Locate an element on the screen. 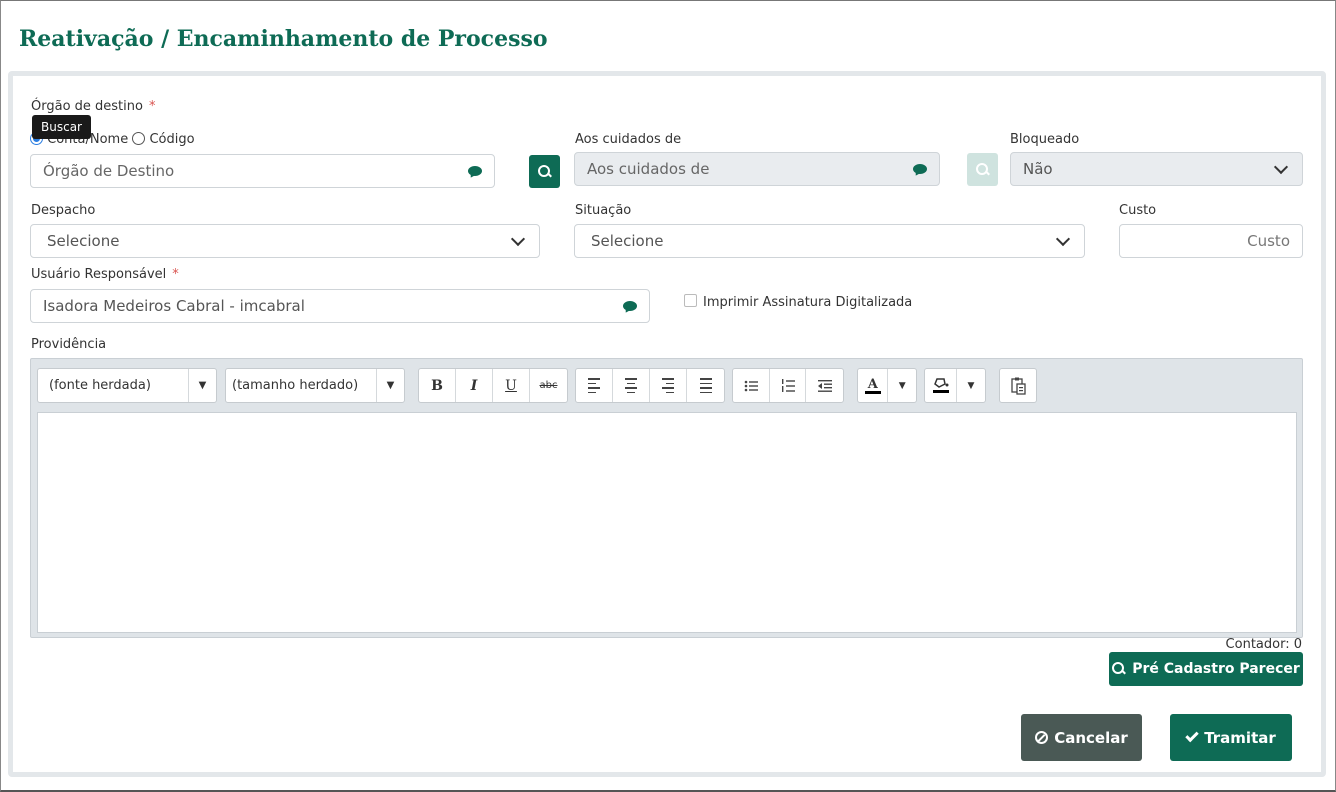 The width and height of the screenshot is (1336, 792). align-right-button is located at coordinates (668, 385).